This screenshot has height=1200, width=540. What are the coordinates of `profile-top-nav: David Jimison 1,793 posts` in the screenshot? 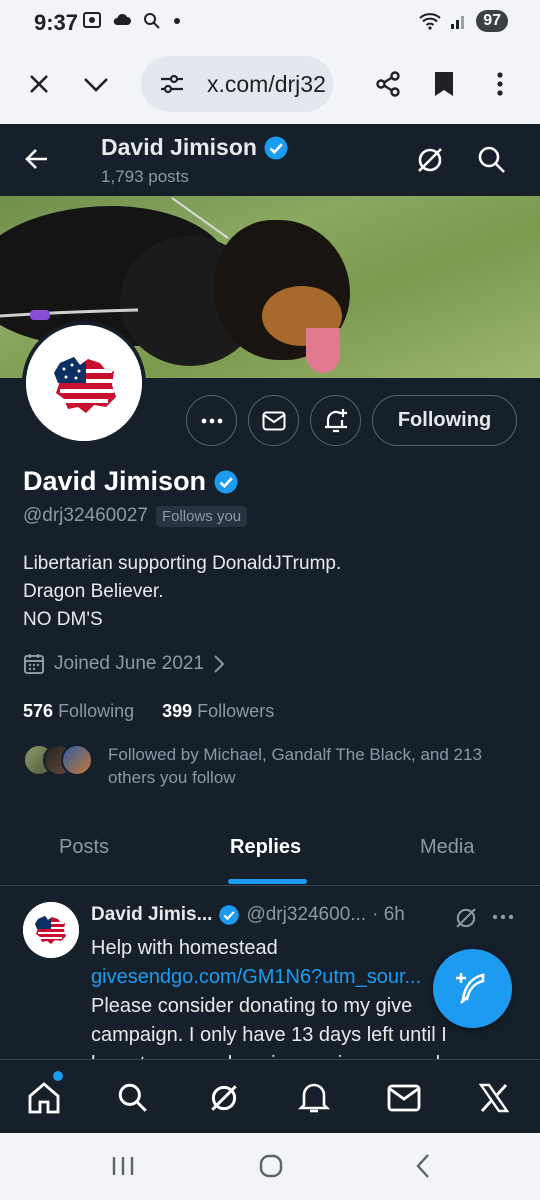 It's located at (270, 160).